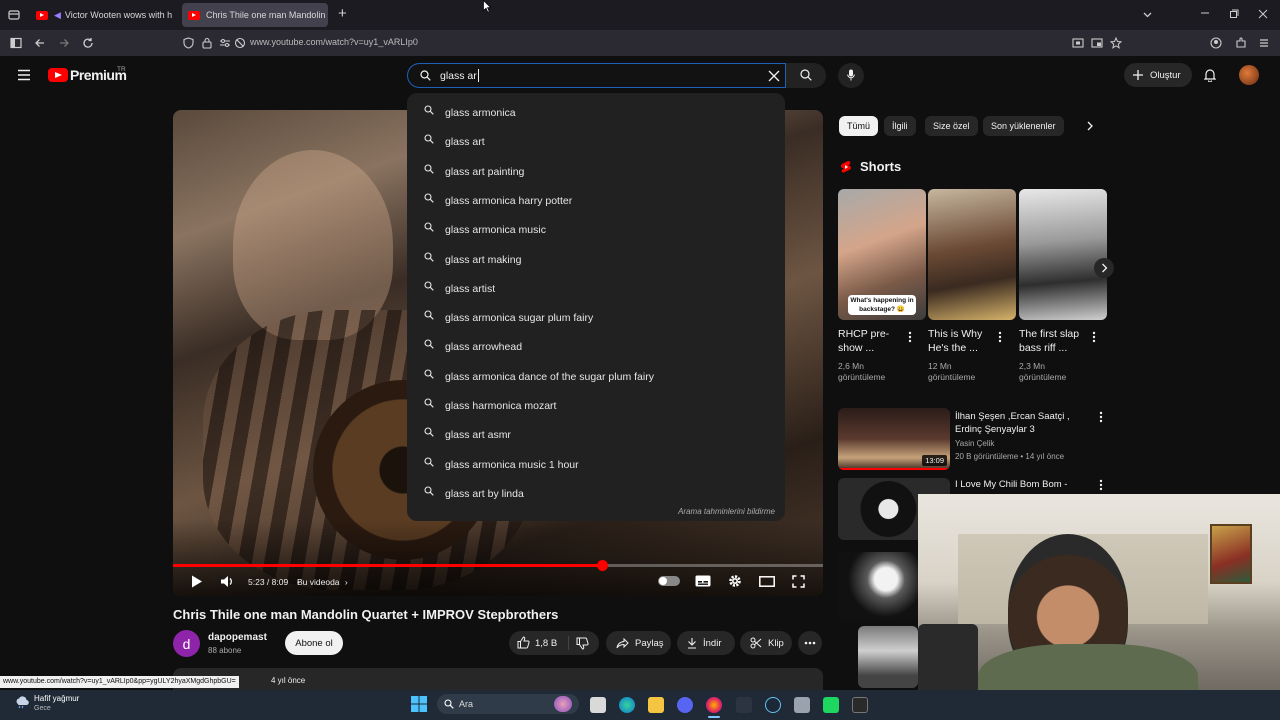 The height and width of the screenshot is (720, 1280). What do you see at coordinates (103, 15) in the screenshot?
I see `tab-victor-wooten: ◀ Victor Wooten wows with h ✕` at bounding box center [103, 15].